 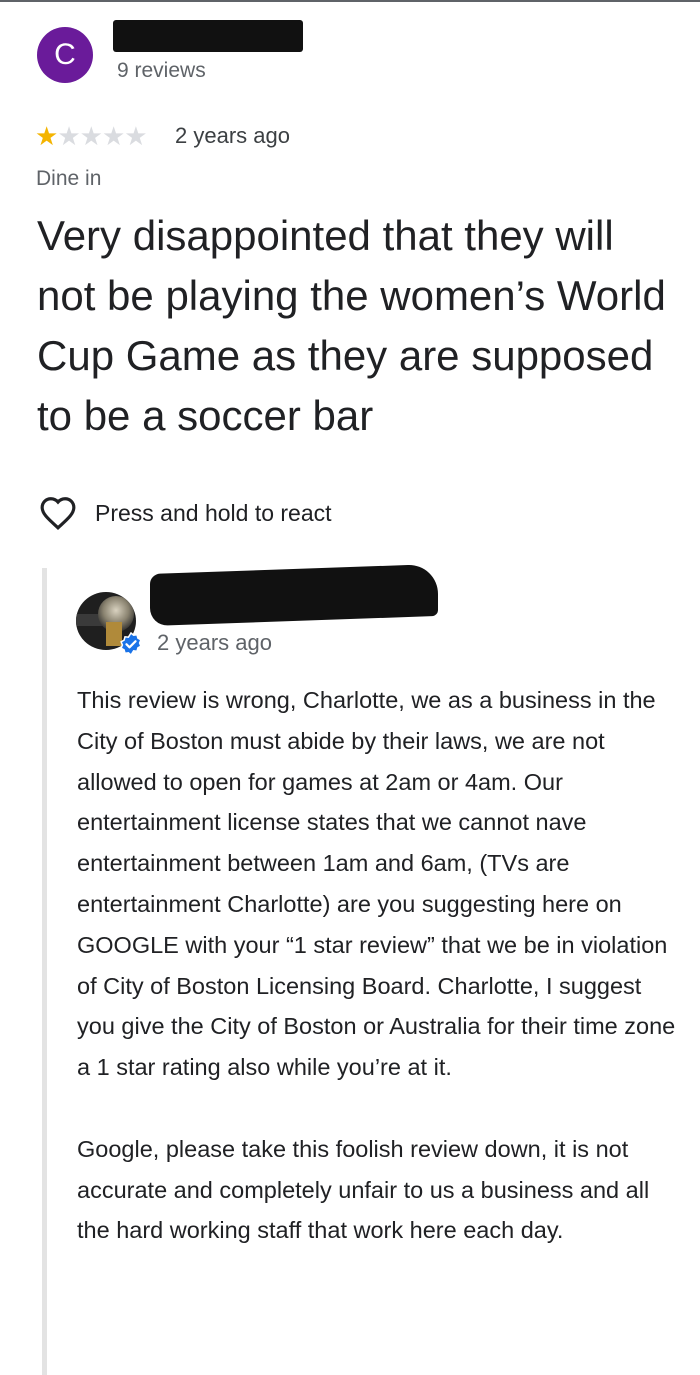 I want to click on reply-timestamp: 2 years ago, so click(x=214, y=642).